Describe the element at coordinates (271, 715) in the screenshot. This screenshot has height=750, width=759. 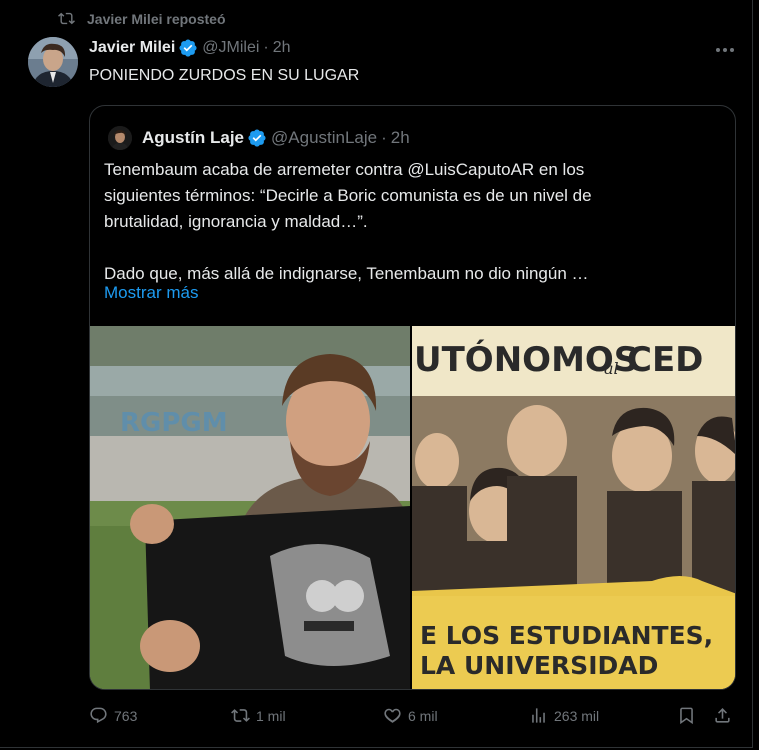
I see `repost-count: 1 mil` at that location.